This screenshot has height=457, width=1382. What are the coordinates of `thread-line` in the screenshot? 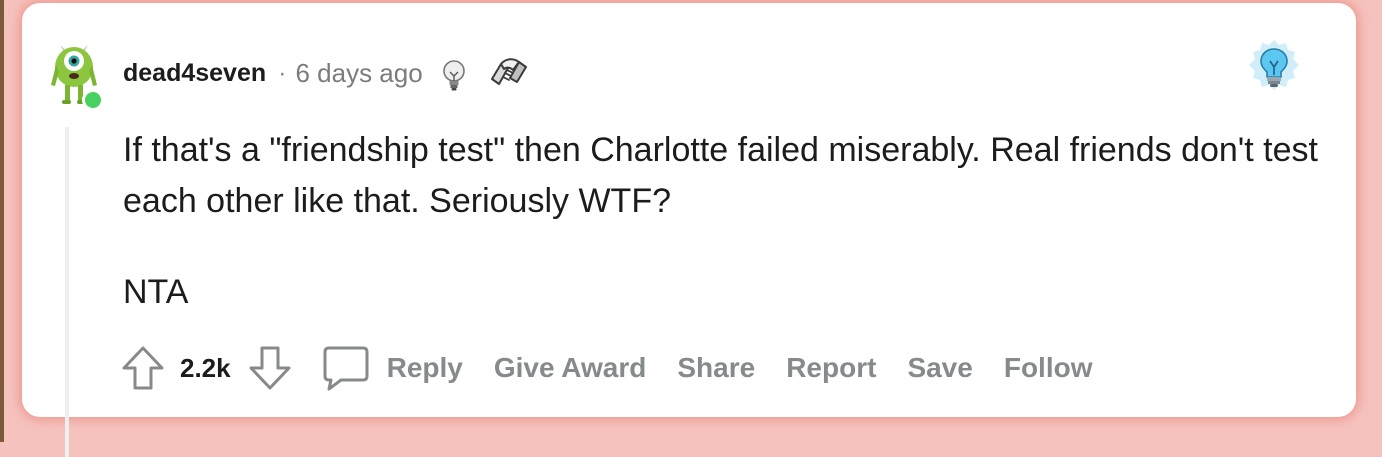 It's located at (67, 292).